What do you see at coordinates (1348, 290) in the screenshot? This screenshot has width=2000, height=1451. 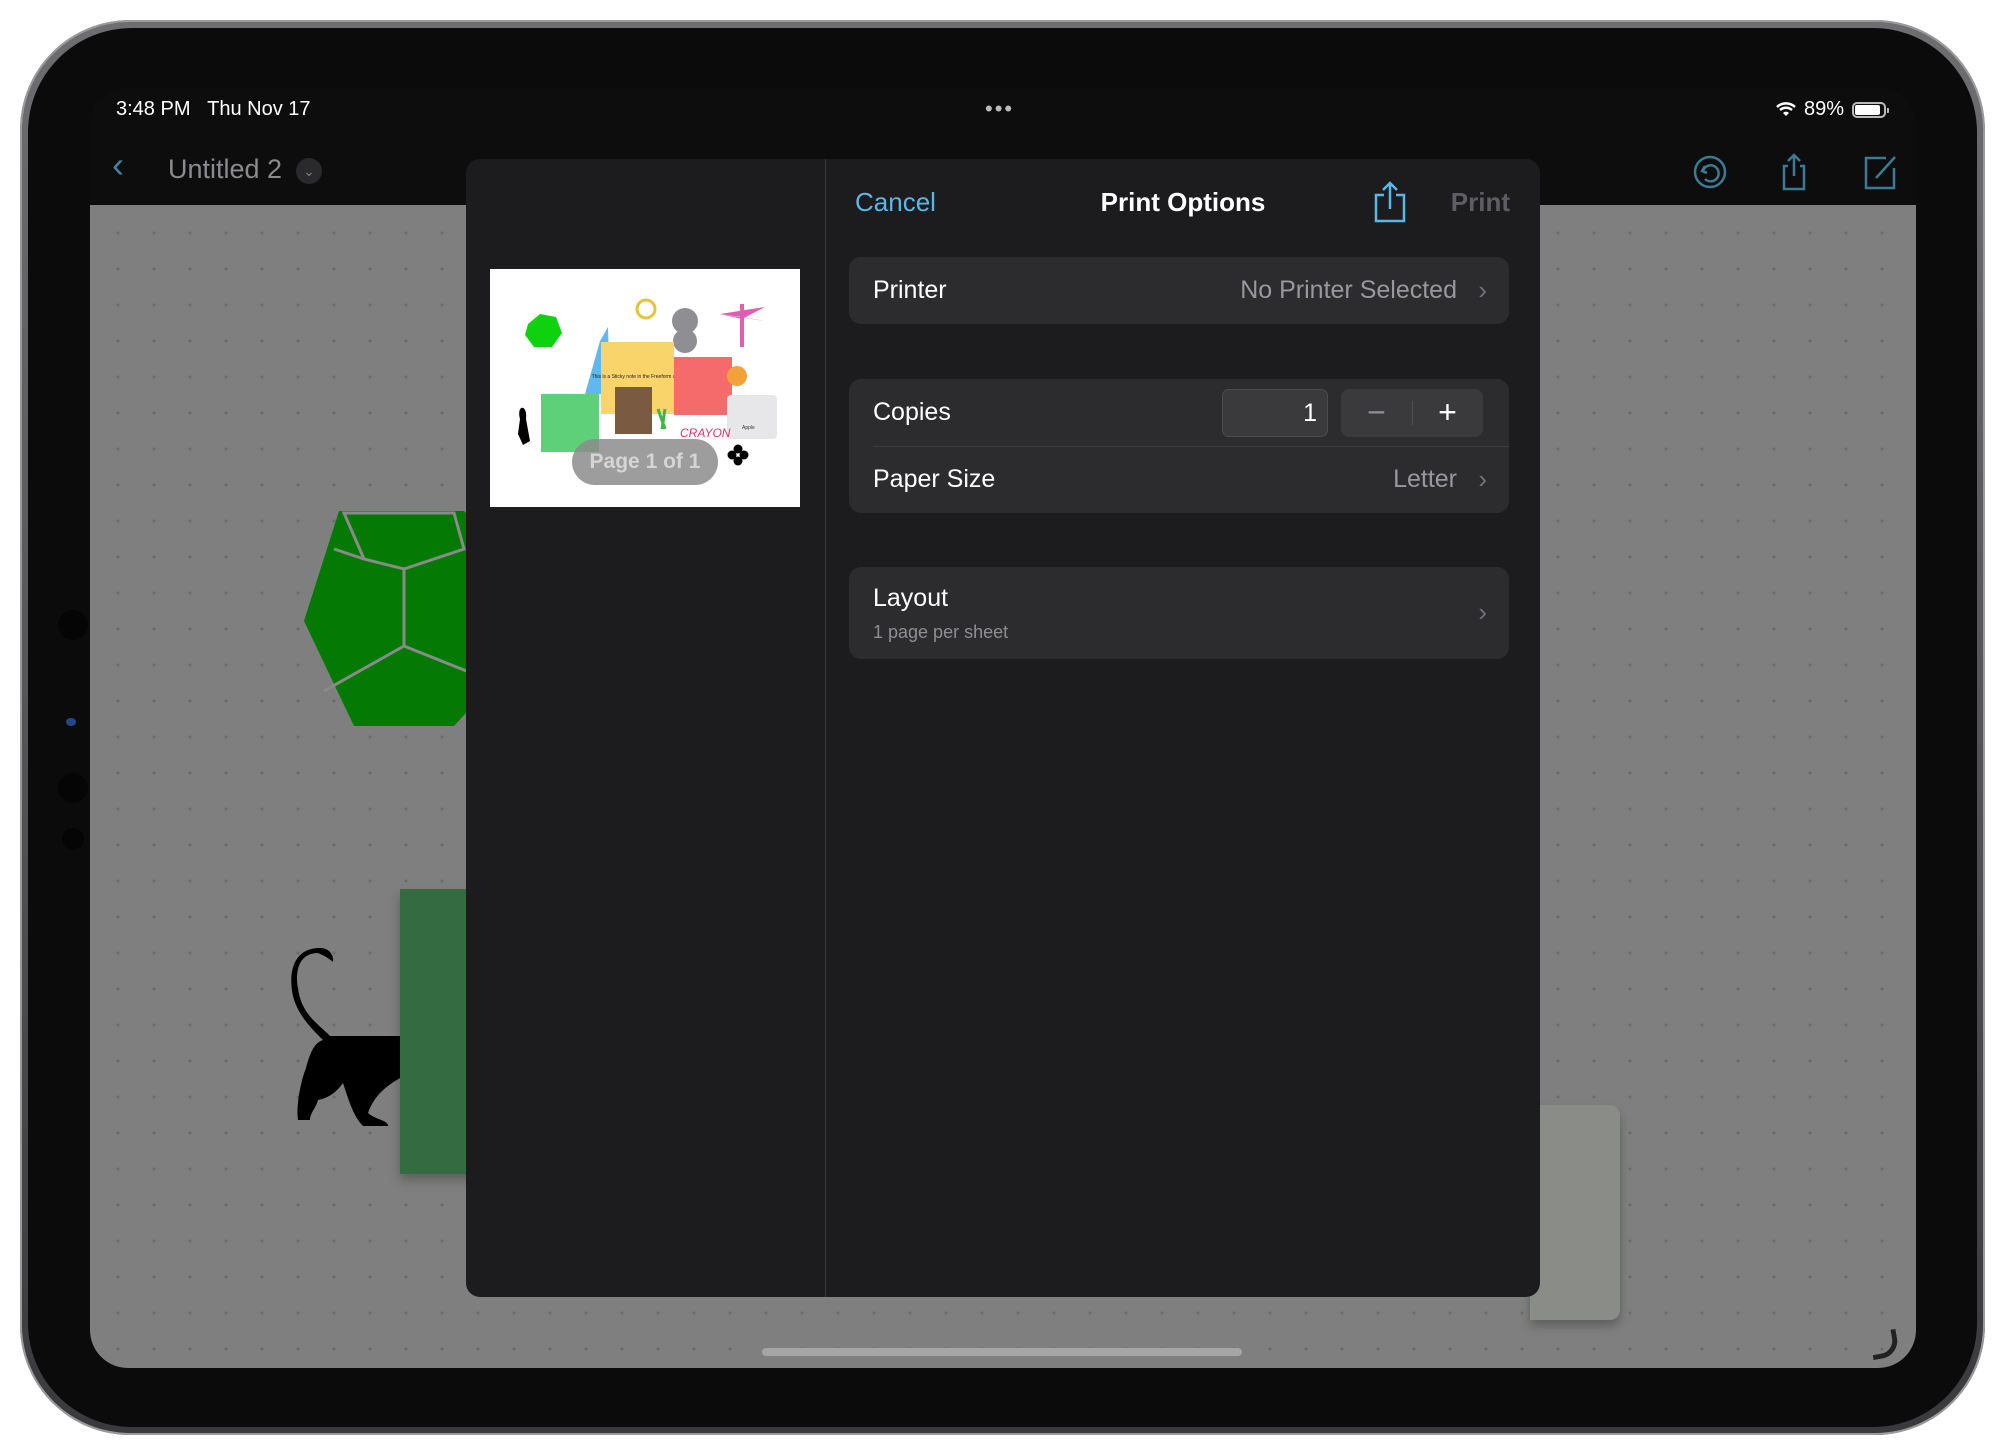 I see `printer-value: No Printer Selected` at bounding box center [1348, 290].